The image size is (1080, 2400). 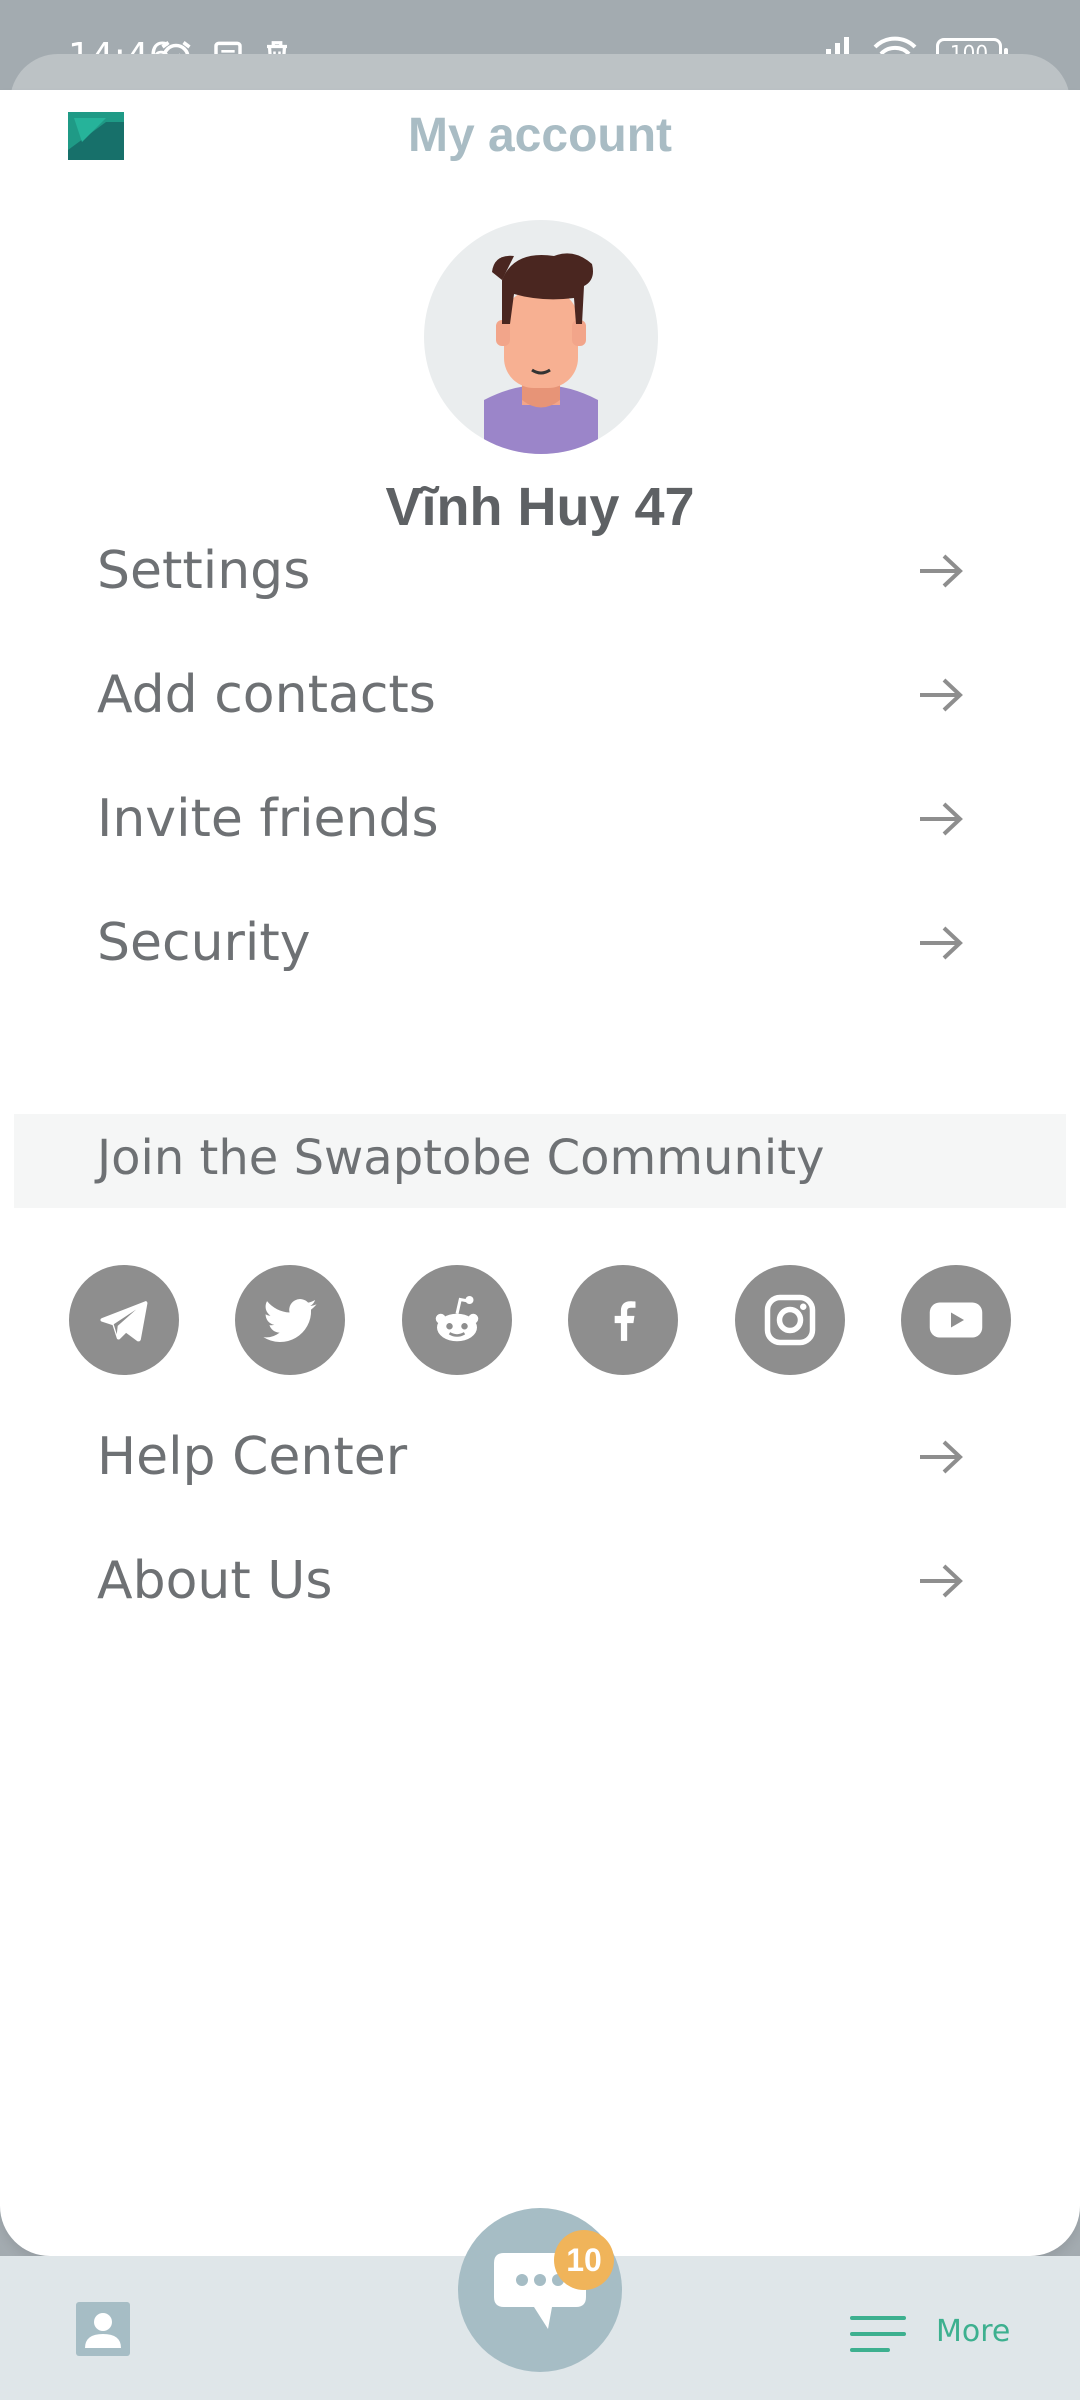 I want to click on twitter-button, so click(x=290, y=1320).